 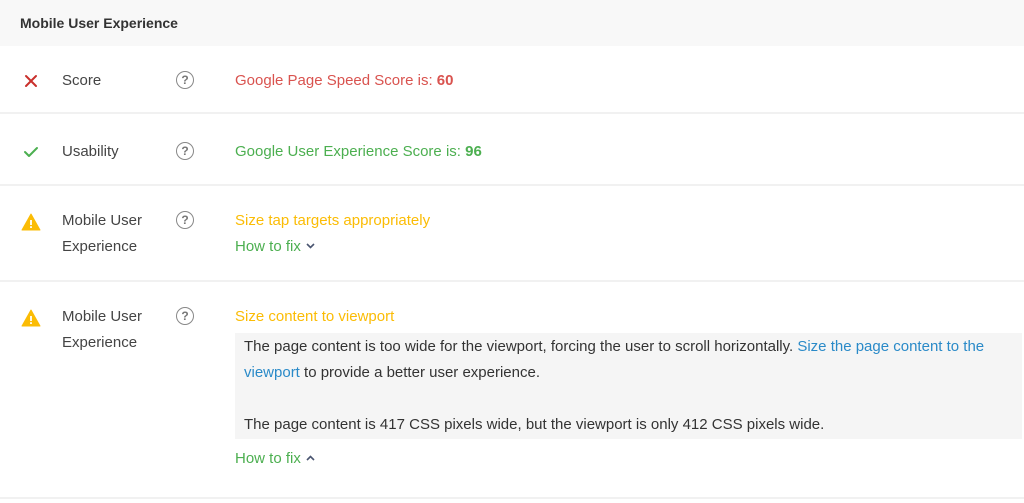 I want to click on result-message: Google User Experience Score is: 96, so click(x=629, y=161).